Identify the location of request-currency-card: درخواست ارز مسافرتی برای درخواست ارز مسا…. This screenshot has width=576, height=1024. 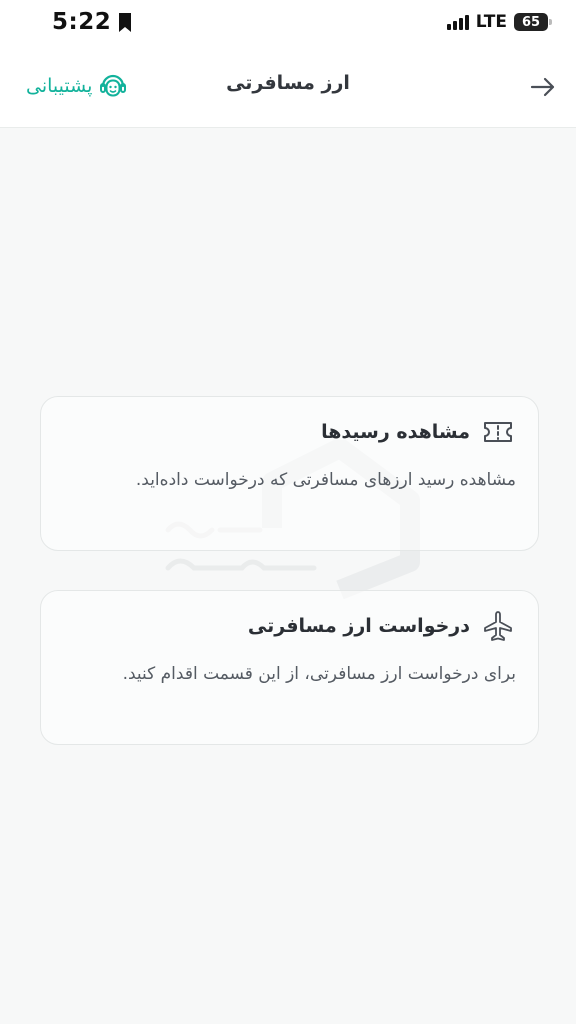
(289, 667).